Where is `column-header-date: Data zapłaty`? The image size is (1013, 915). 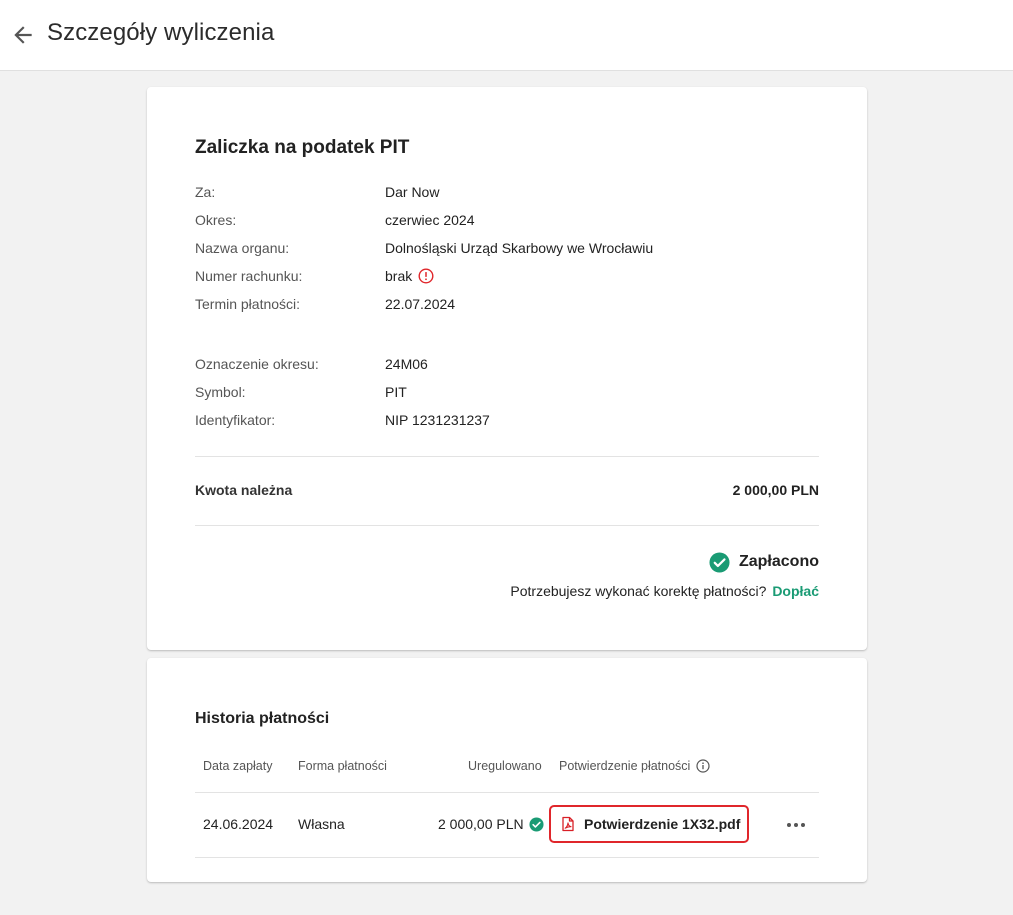
column-header-date: Data zapłaty is located at coordinates (238, 766).